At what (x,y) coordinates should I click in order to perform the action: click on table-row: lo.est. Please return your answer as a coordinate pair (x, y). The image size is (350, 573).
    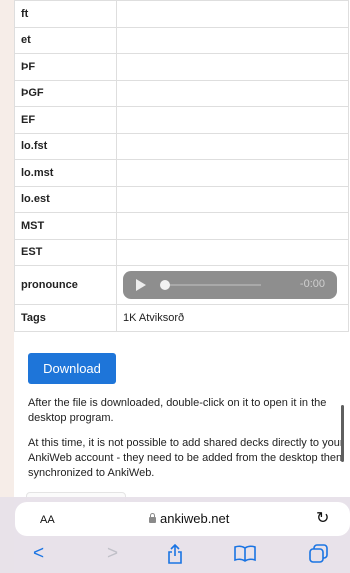
    Looking at the image, I should click on (181, 199).